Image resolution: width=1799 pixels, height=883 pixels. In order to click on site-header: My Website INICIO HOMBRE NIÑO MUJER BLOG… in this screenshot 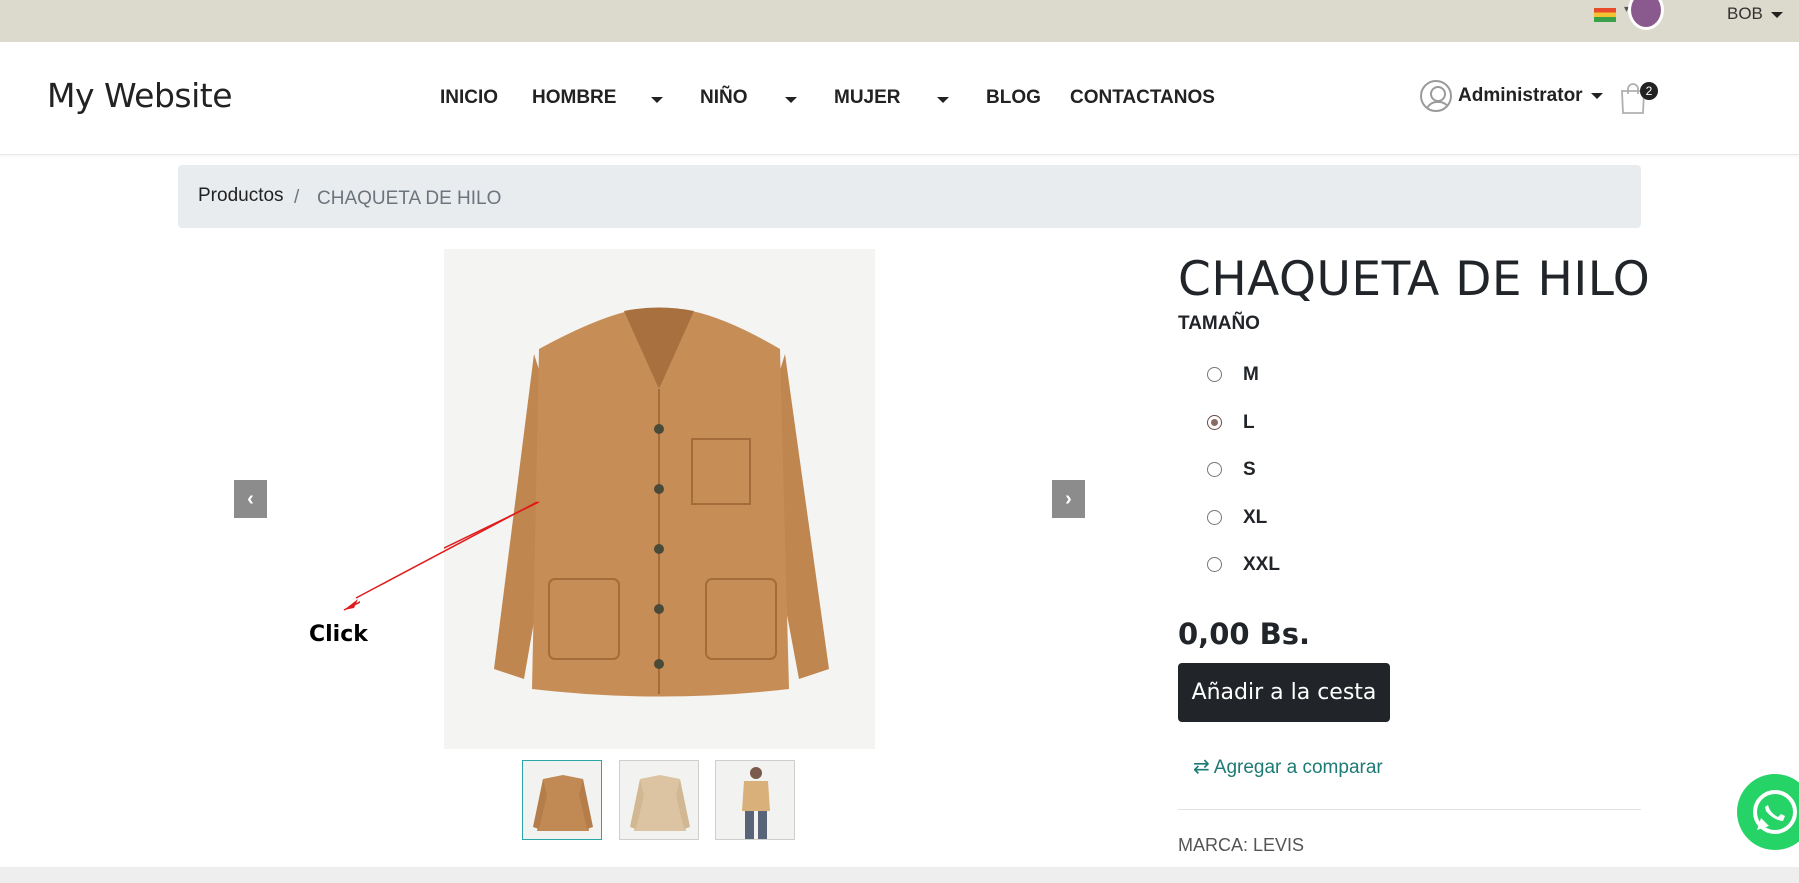, I will do `click(899, 98)`.